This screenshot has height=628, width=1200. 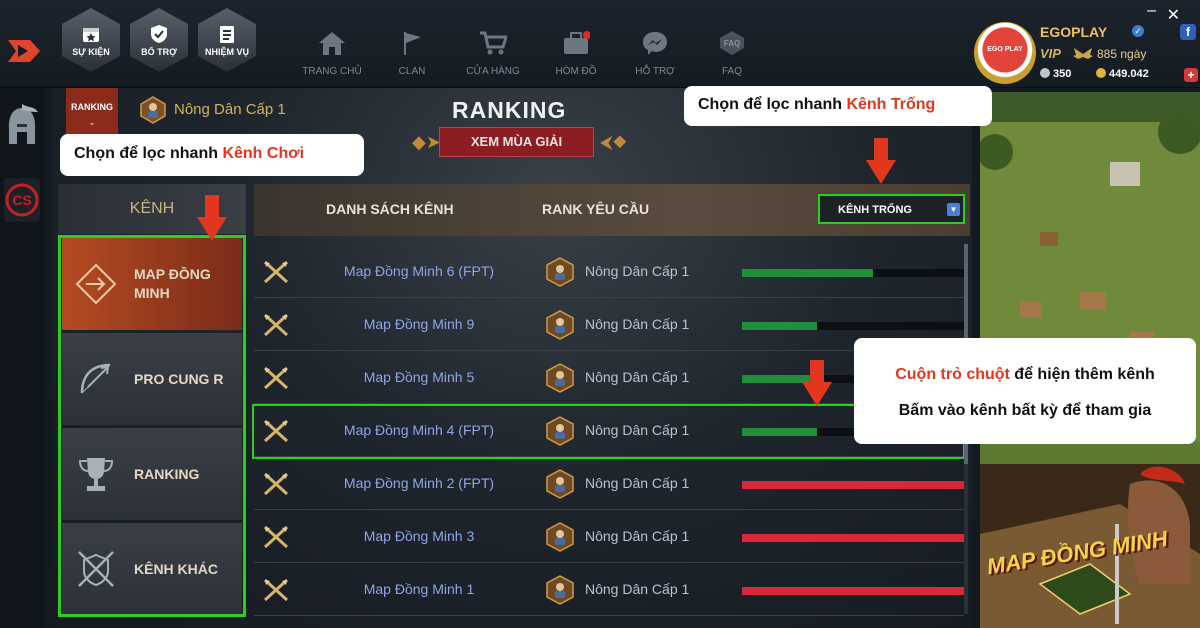 I want to click on nav-home: TRANG CHỦ, so click(x=332, y=55).